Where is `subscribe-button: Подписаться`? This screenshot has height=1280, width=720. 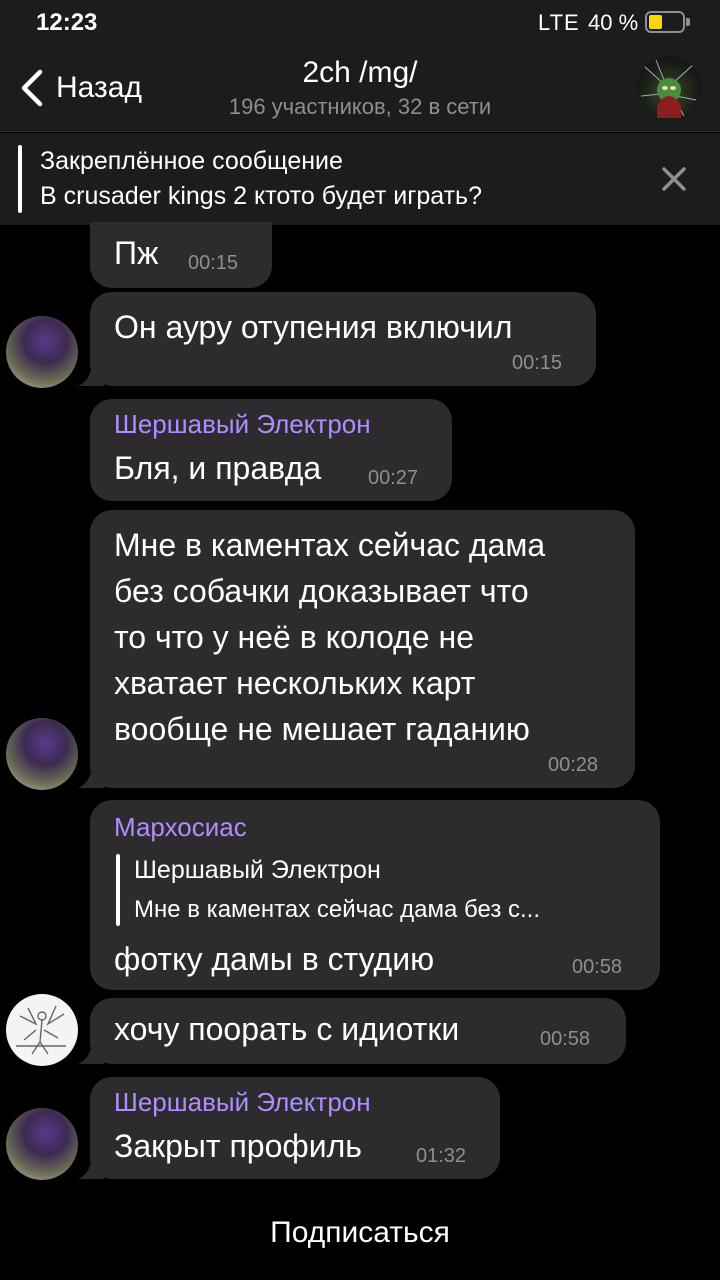
subscribe-button: Подписаться is located at coordinates (360, 1233).